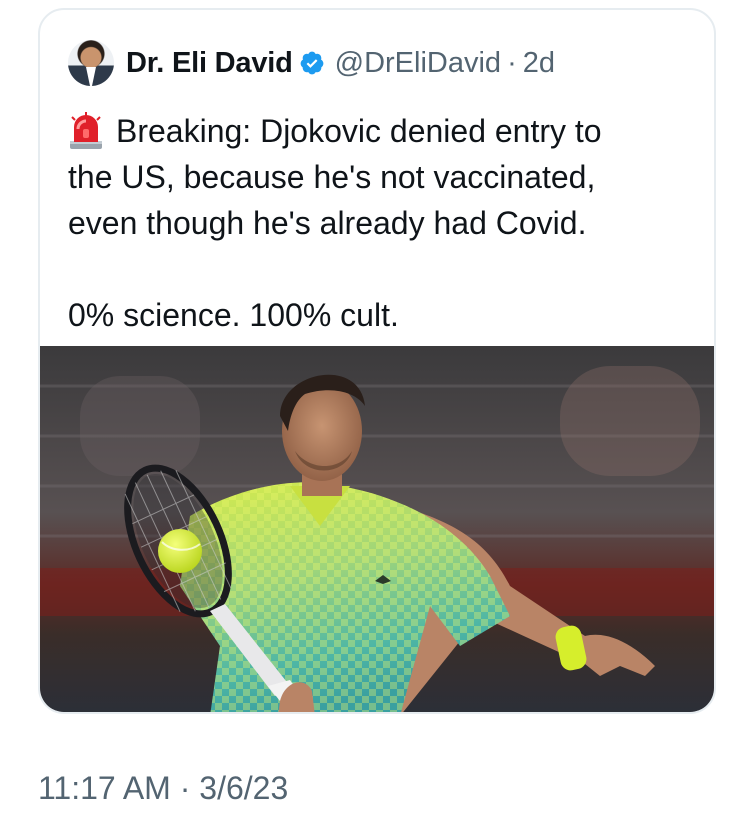  What do you see at coordinates (418, 63) in the screenshot?
I see `author-handle: @DrEliDavid` at bounding box center [418, 63].